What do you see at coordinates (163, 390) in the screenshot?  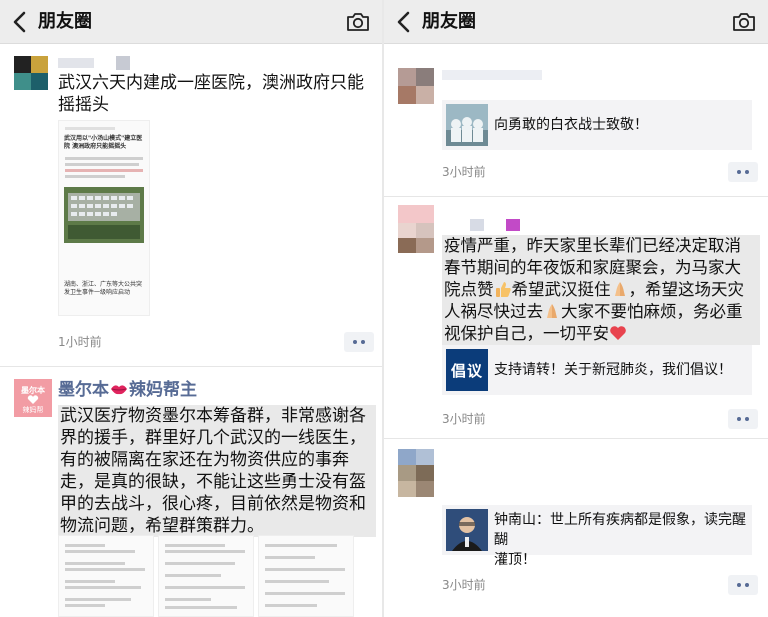 I see `nickname-tail: 辣妈帮主` at bounding box center [163, 390].